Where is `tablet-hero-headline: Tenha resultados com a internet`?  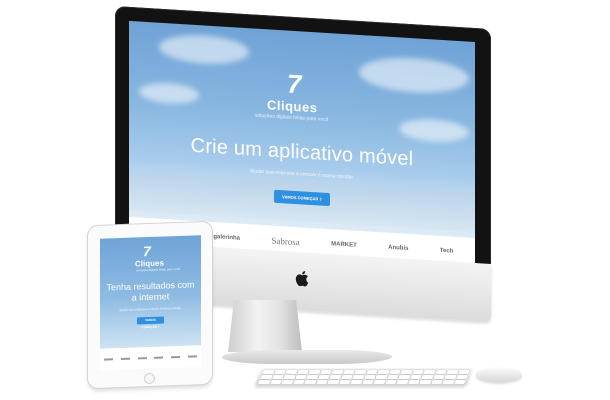
tablet-hero-headline: Tenha resultados com a internet is located at coordinates (150, 291).